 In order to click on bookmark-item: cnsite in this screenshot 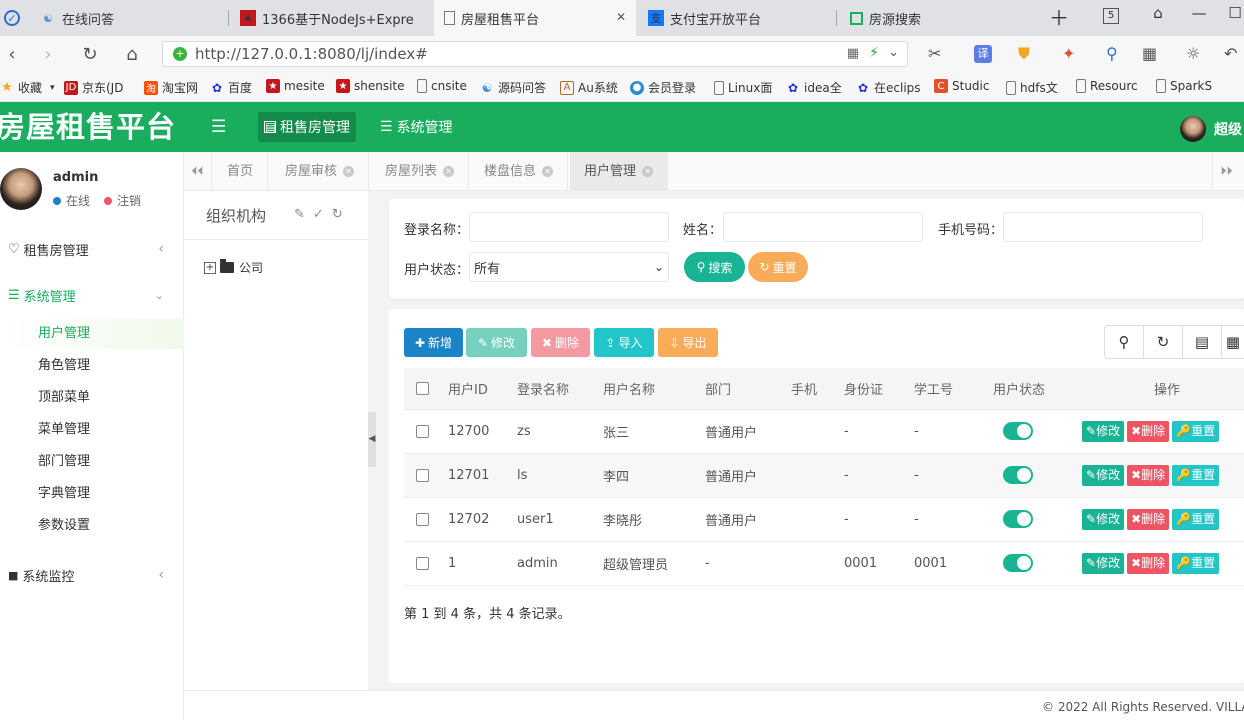, I will do `click(442, 86)`.